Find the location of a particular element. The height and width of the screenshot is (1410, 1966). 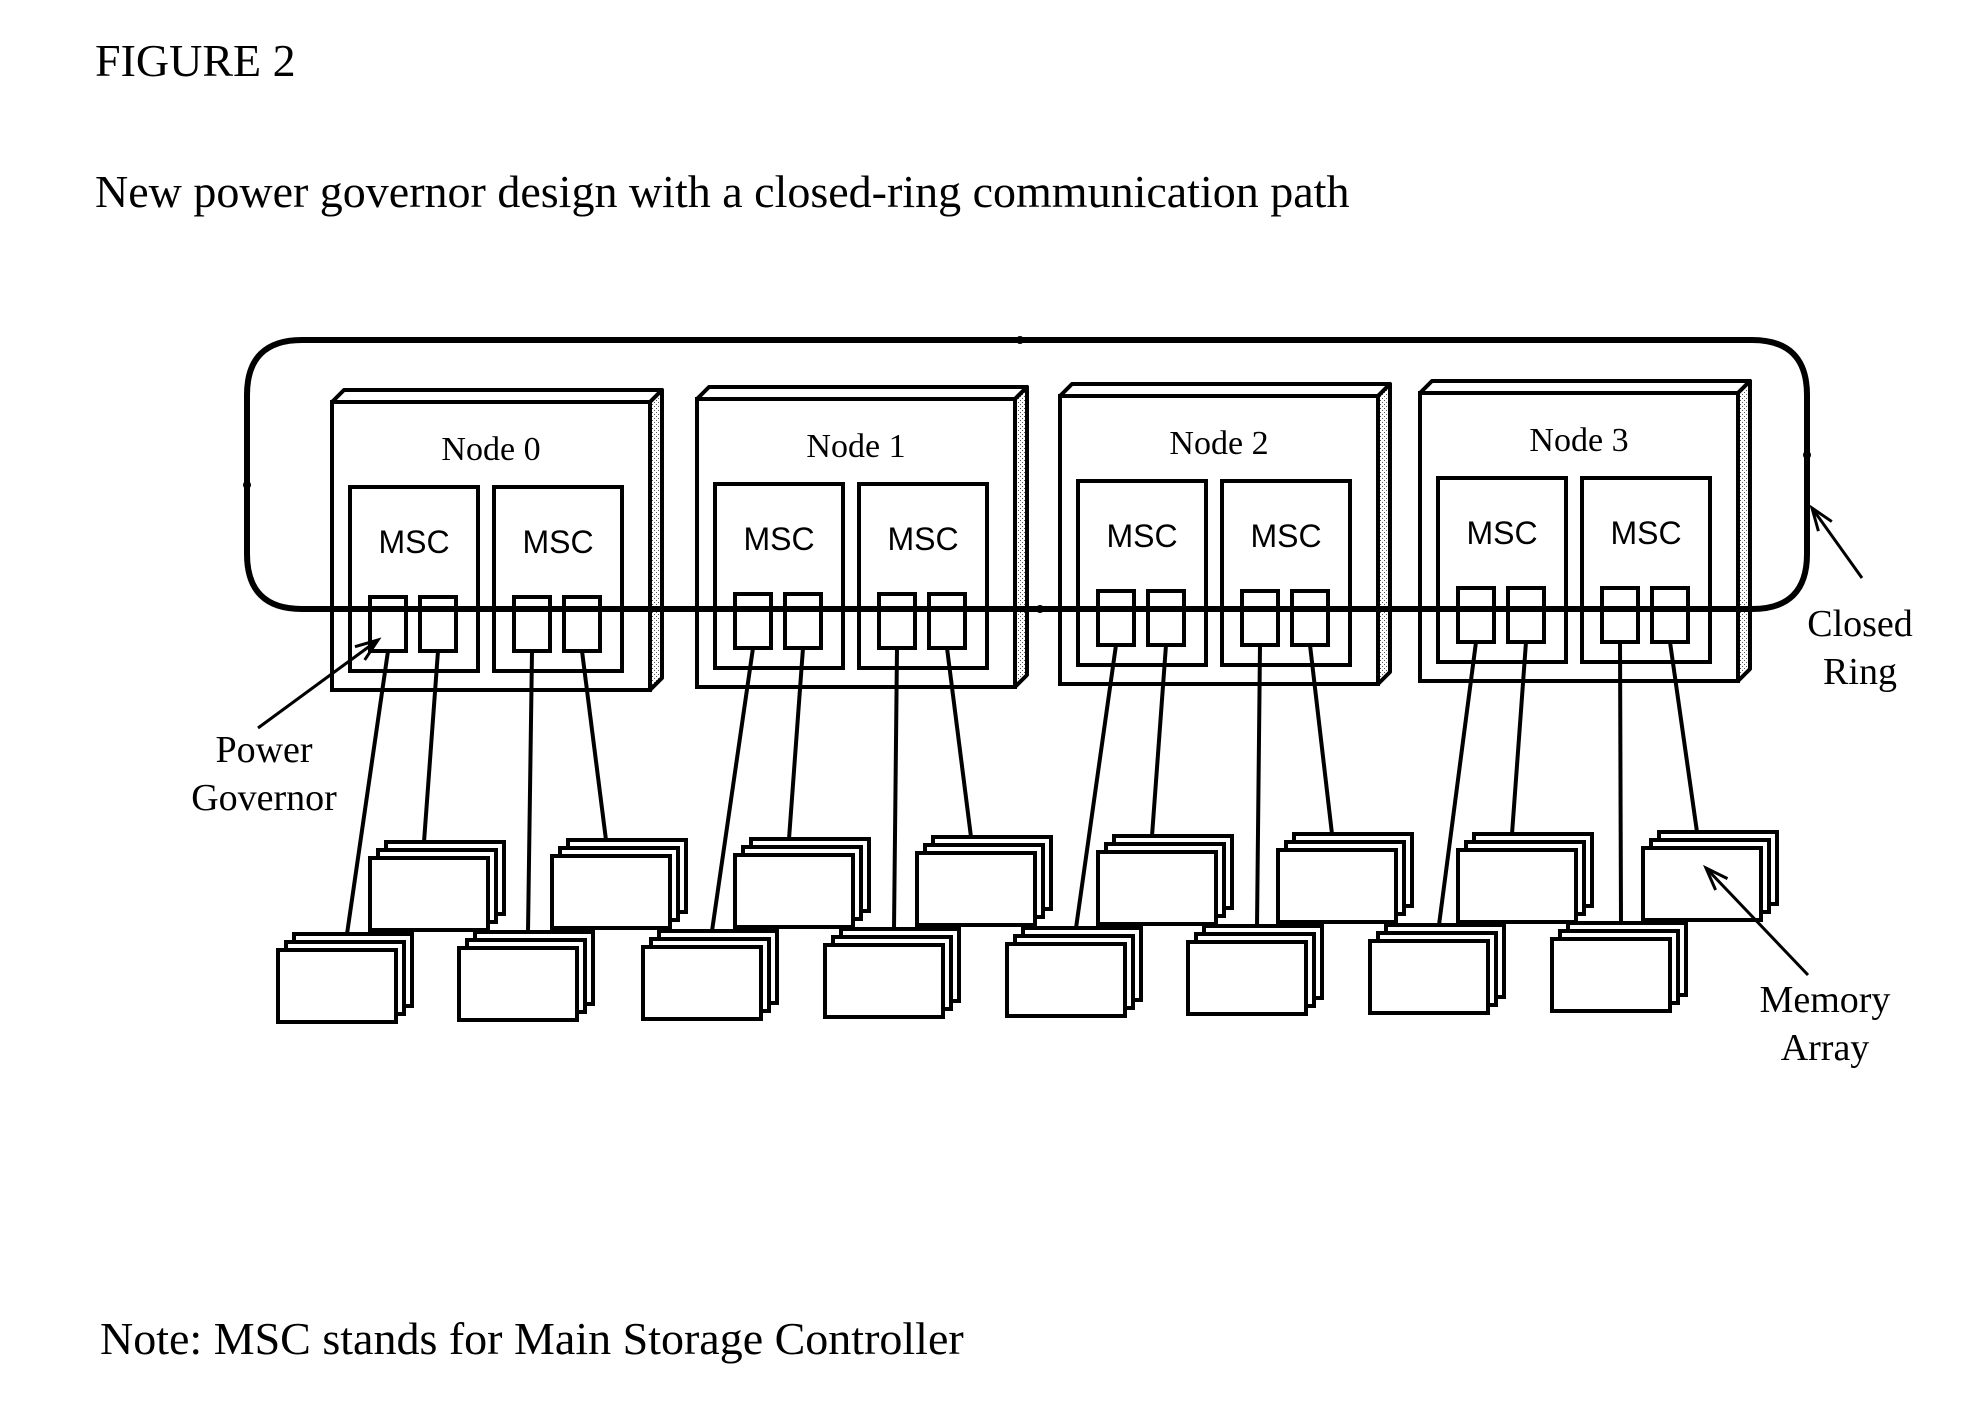

arrow-shaft is located at coordinates (1837, 543).